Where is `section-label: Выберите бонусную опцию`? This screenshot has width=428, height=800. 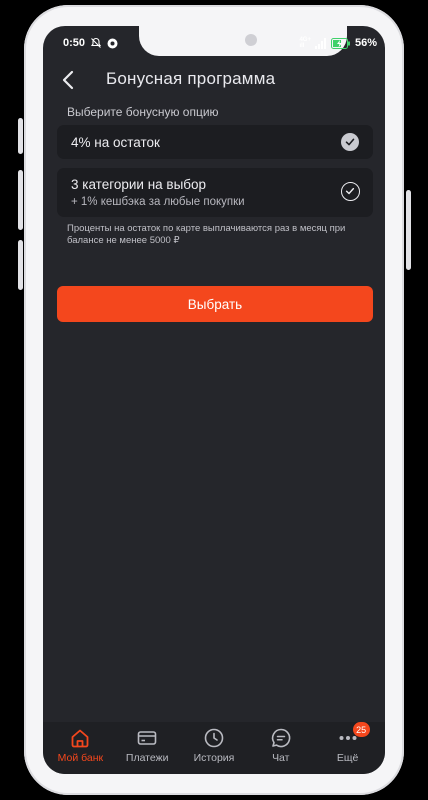
section-label: Выберите бонусную опцию is located at coordinates (143, 112).